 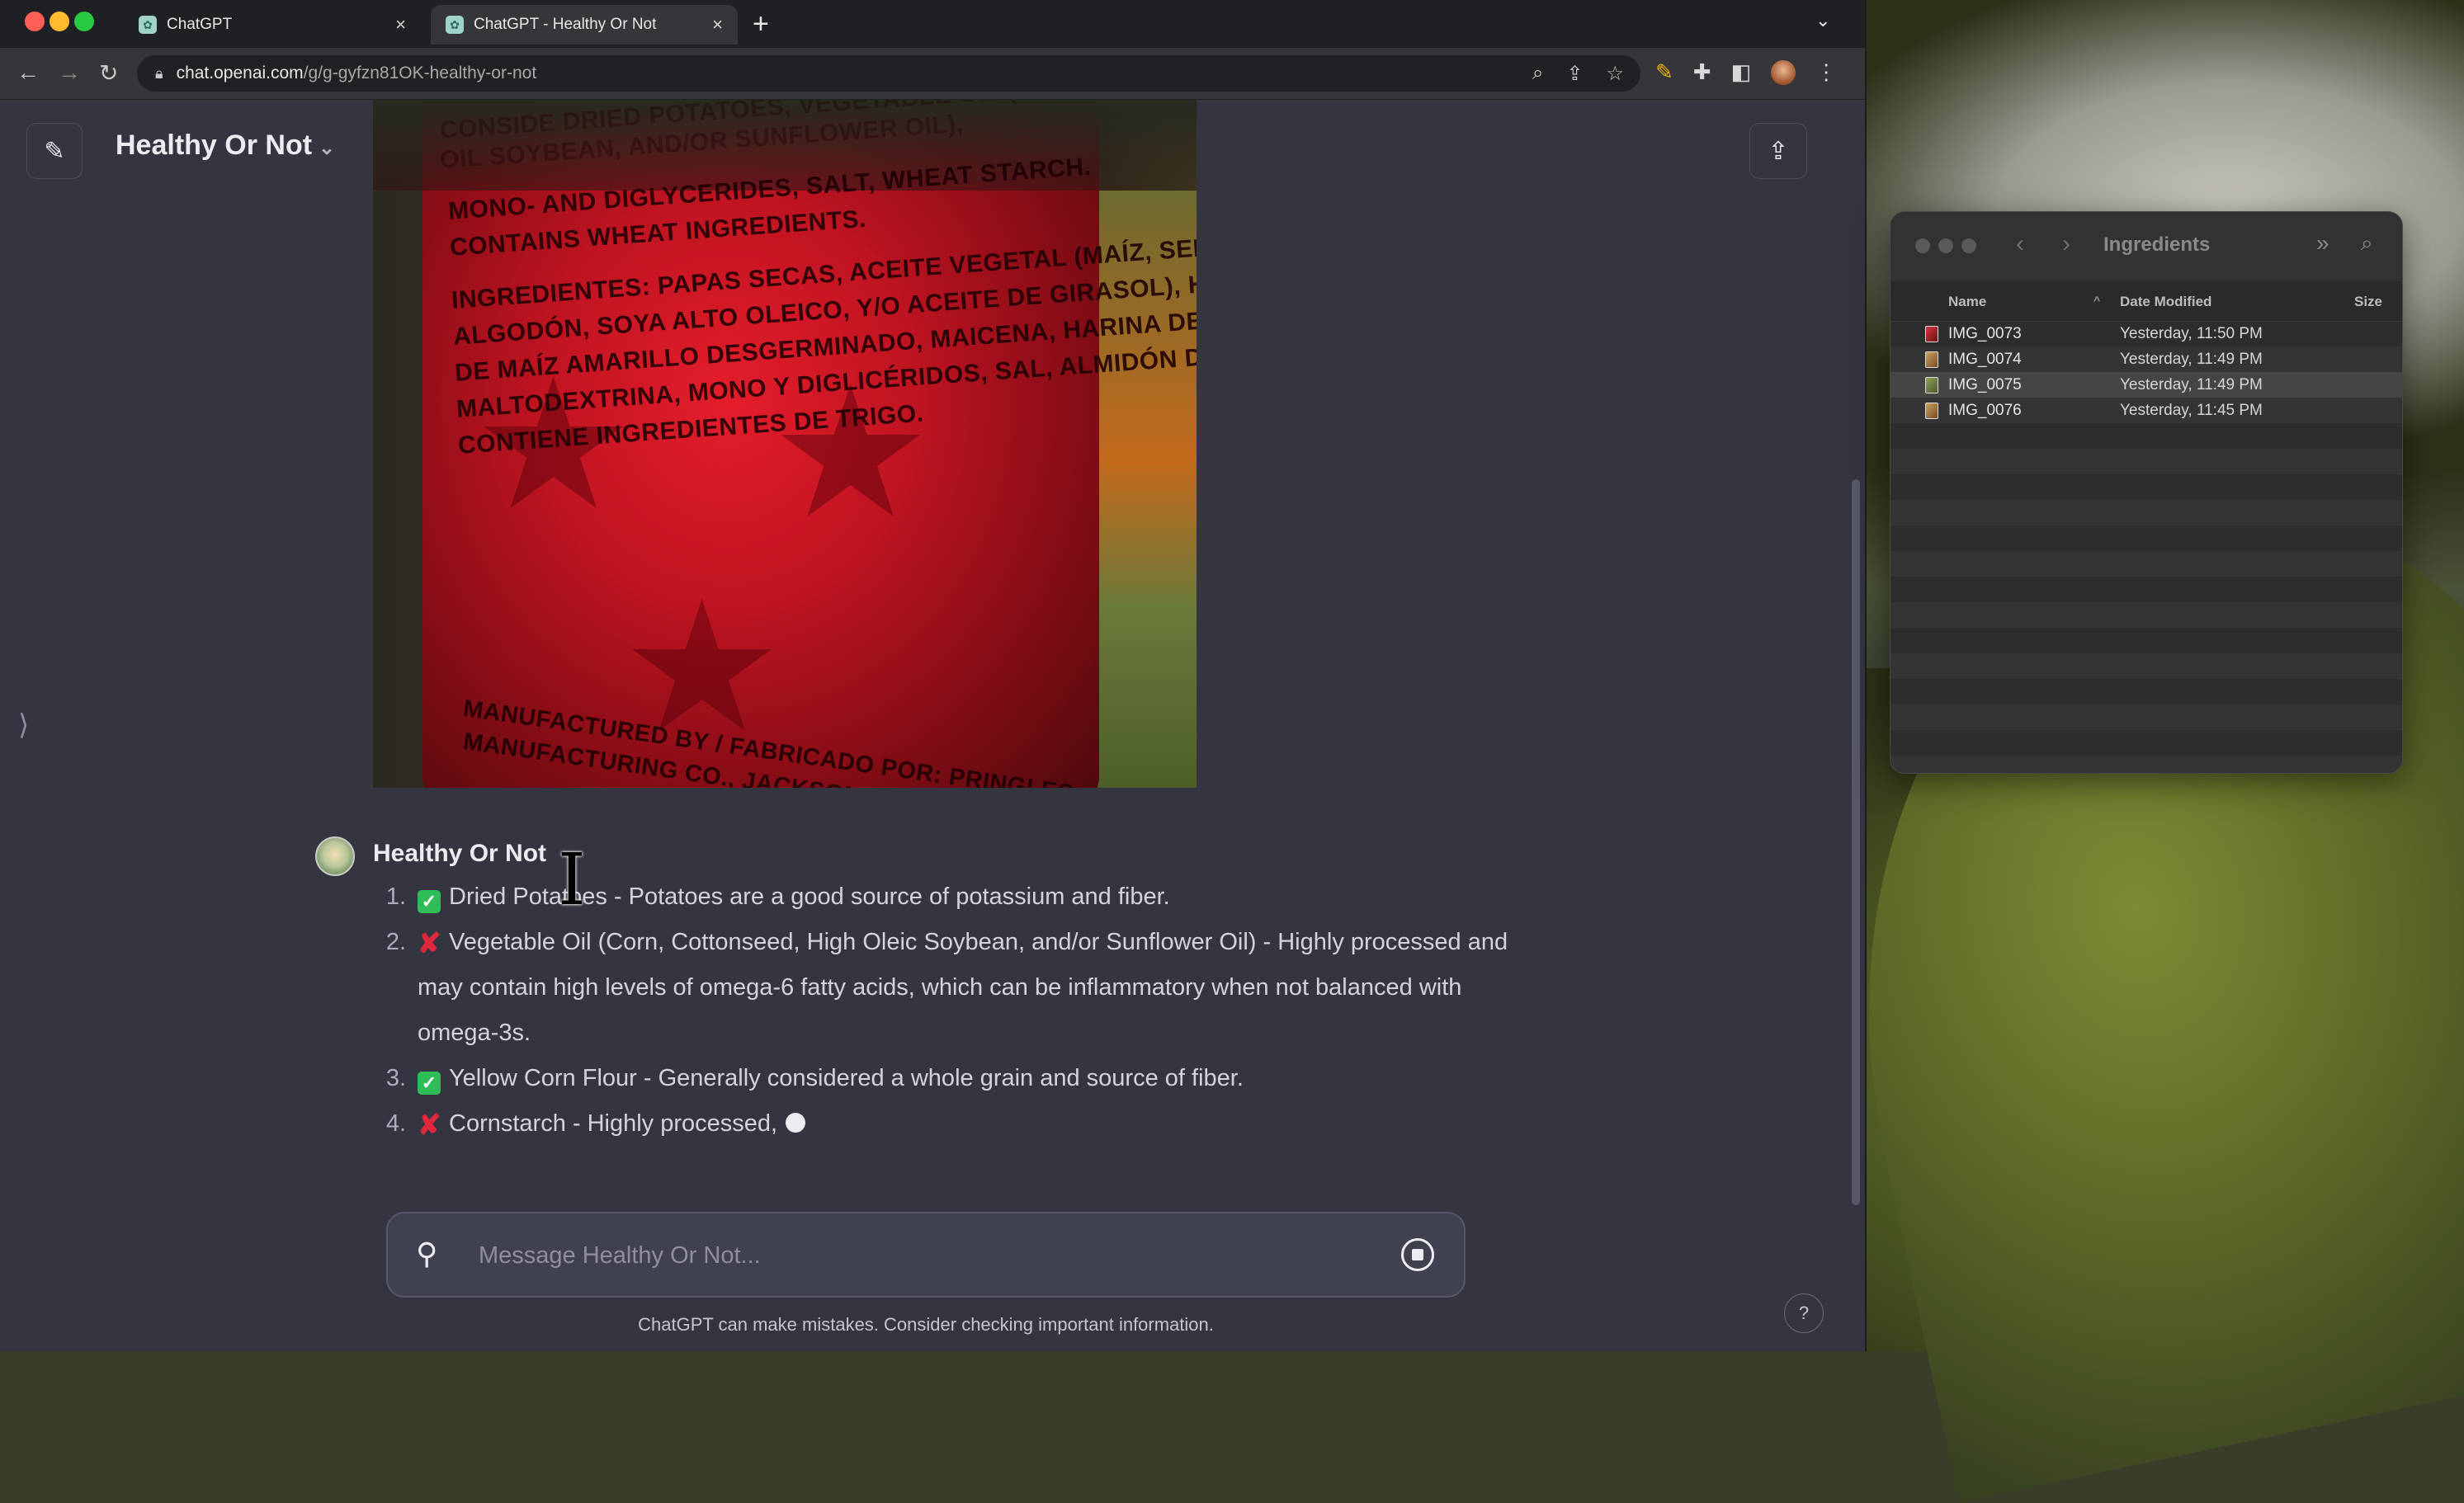 I want to click on attach-paperclip-icon: ⚲, so click(x=426, y=1254).